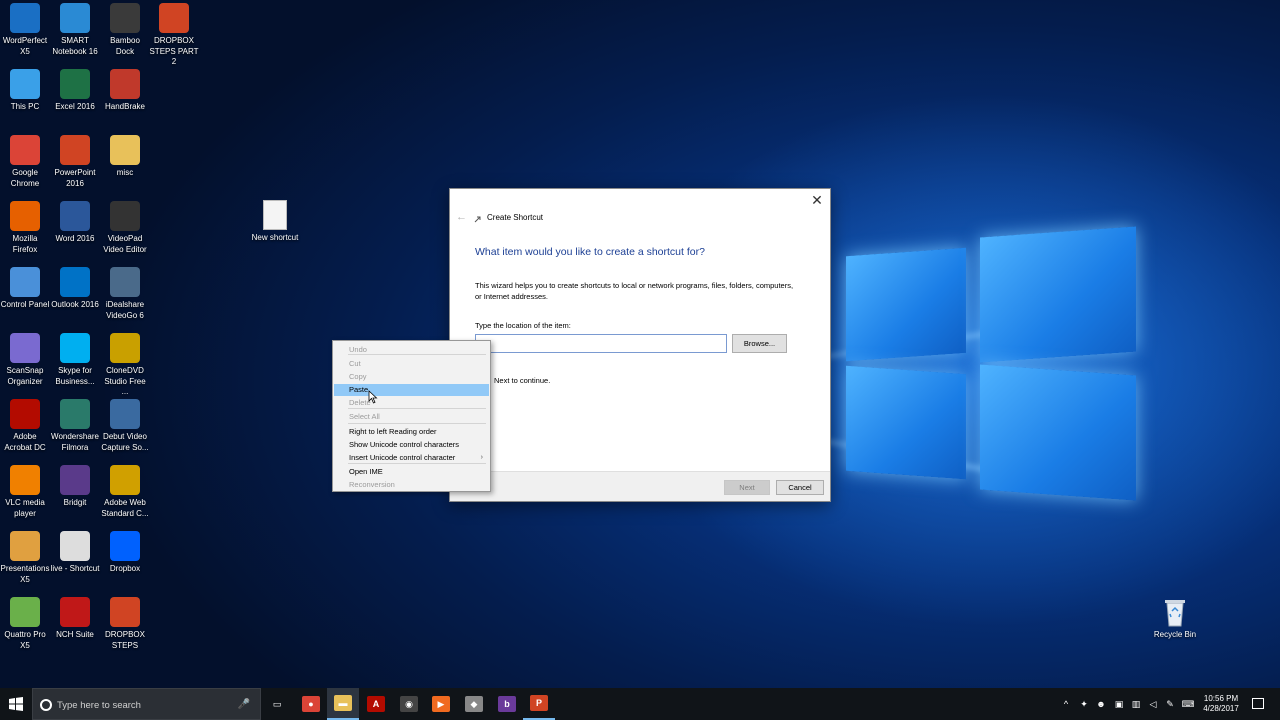  I want to click on context-menu-item: Undo, so click(411, 350).